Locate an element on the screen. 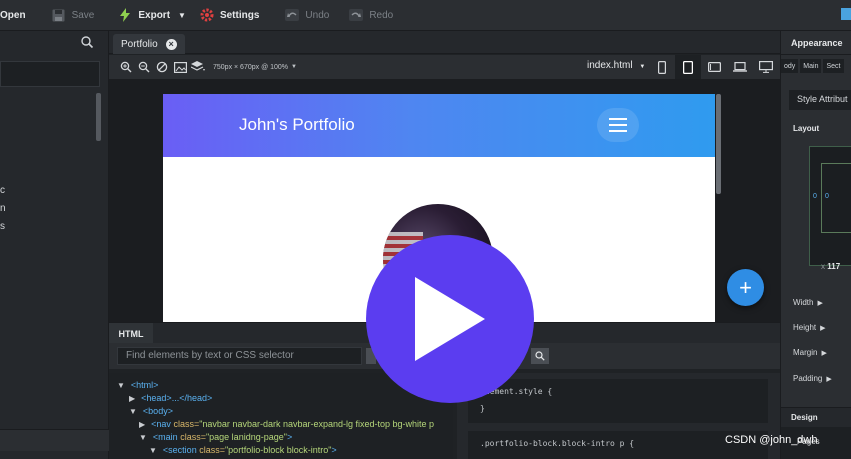 This screenshot has height=459, width=851. left-panel-footer is located at coordinates (54, 440).